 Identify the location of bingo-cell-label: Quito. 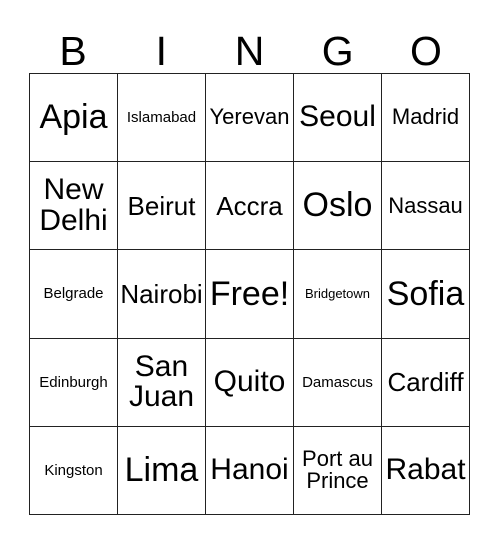
(249, 381).